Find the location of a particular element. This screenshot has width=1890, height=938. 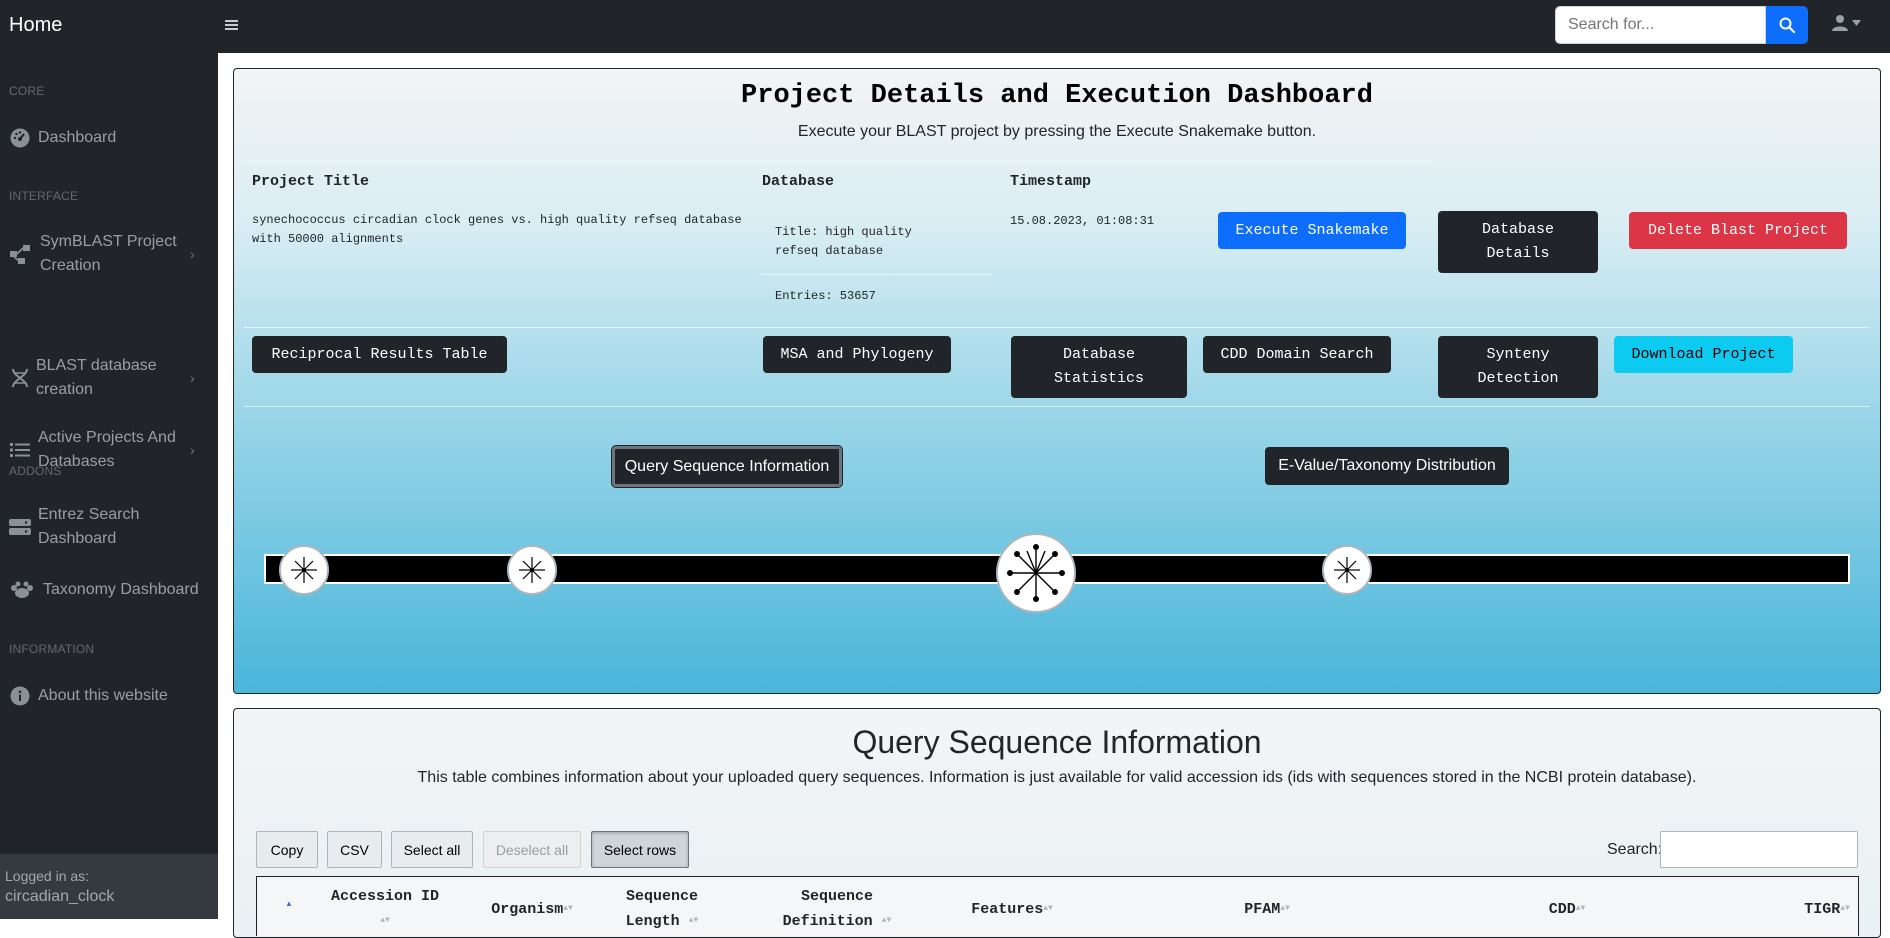

select-all-button: Select all is located at coordinates (432, 849).